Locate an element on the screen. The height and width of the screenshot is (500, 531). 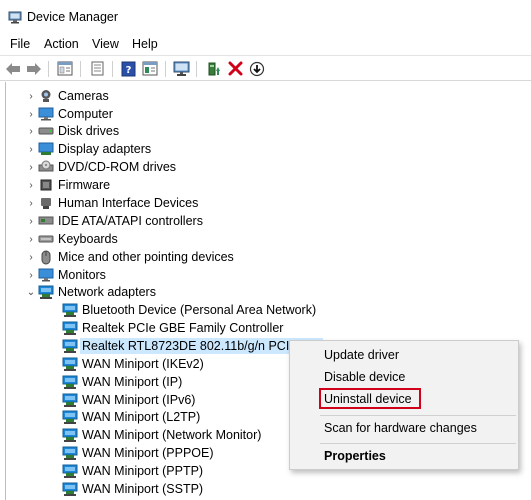
camera-icon is located at coordinates (46, 96).